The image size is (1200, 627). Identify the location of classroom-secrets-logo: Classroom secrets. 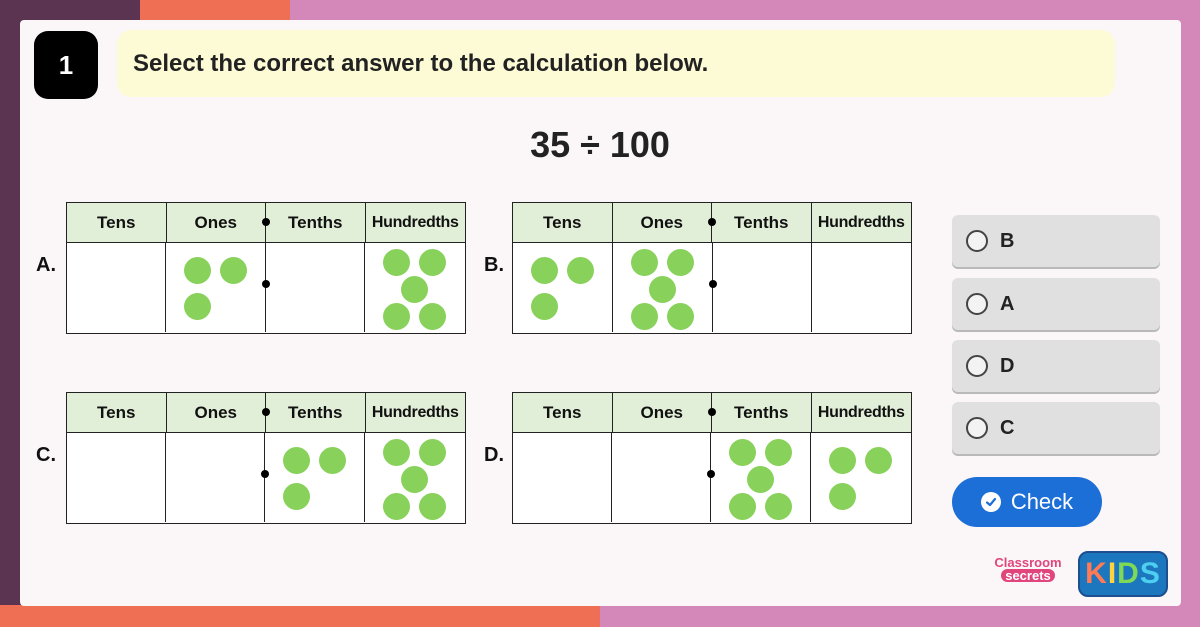
(1028, 574).